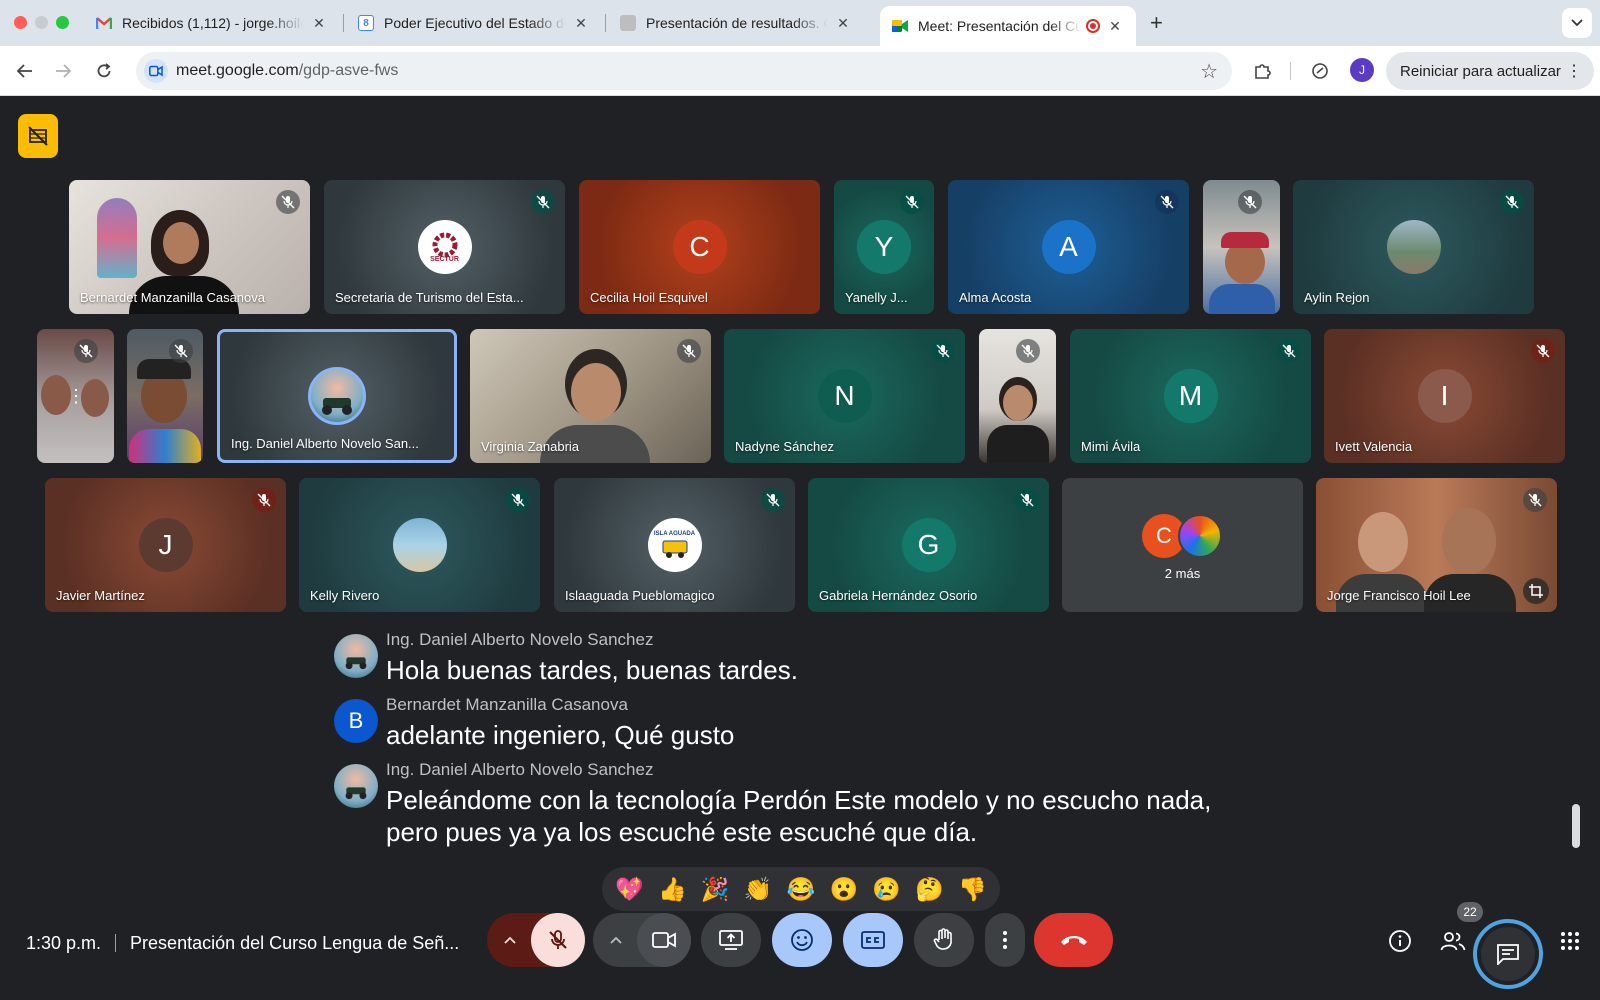  I want to click on participant-tile: ⋮, so click(75, 396).